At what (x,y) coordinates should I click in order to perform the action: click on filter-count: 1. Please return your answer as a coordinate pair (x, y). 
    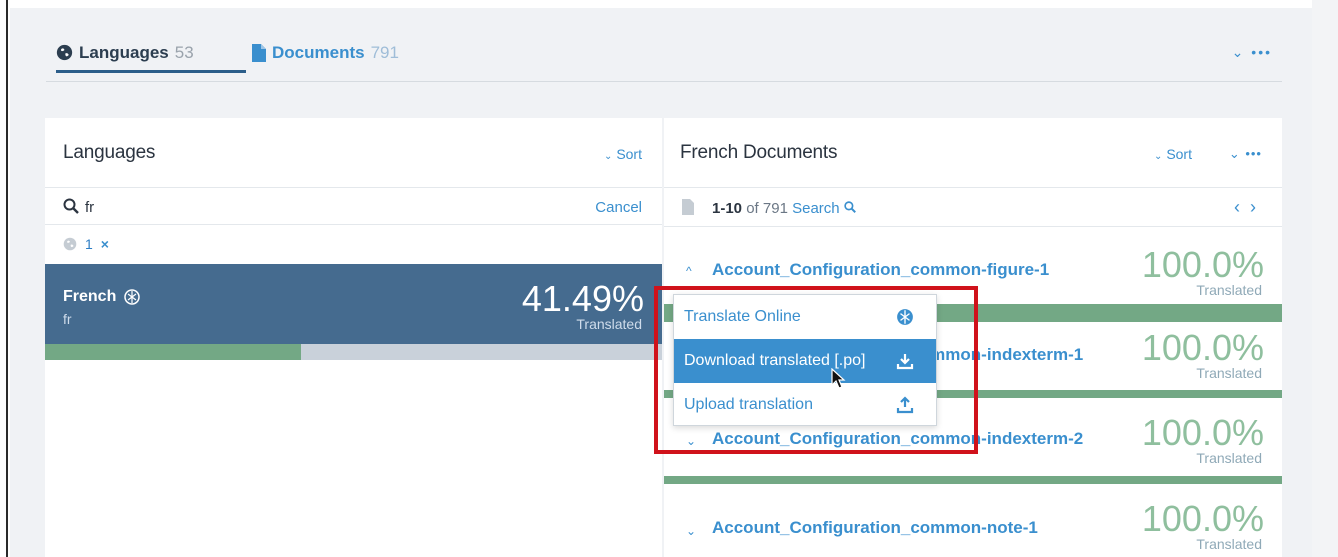
    Looking at the image, I should click on (89, 244).